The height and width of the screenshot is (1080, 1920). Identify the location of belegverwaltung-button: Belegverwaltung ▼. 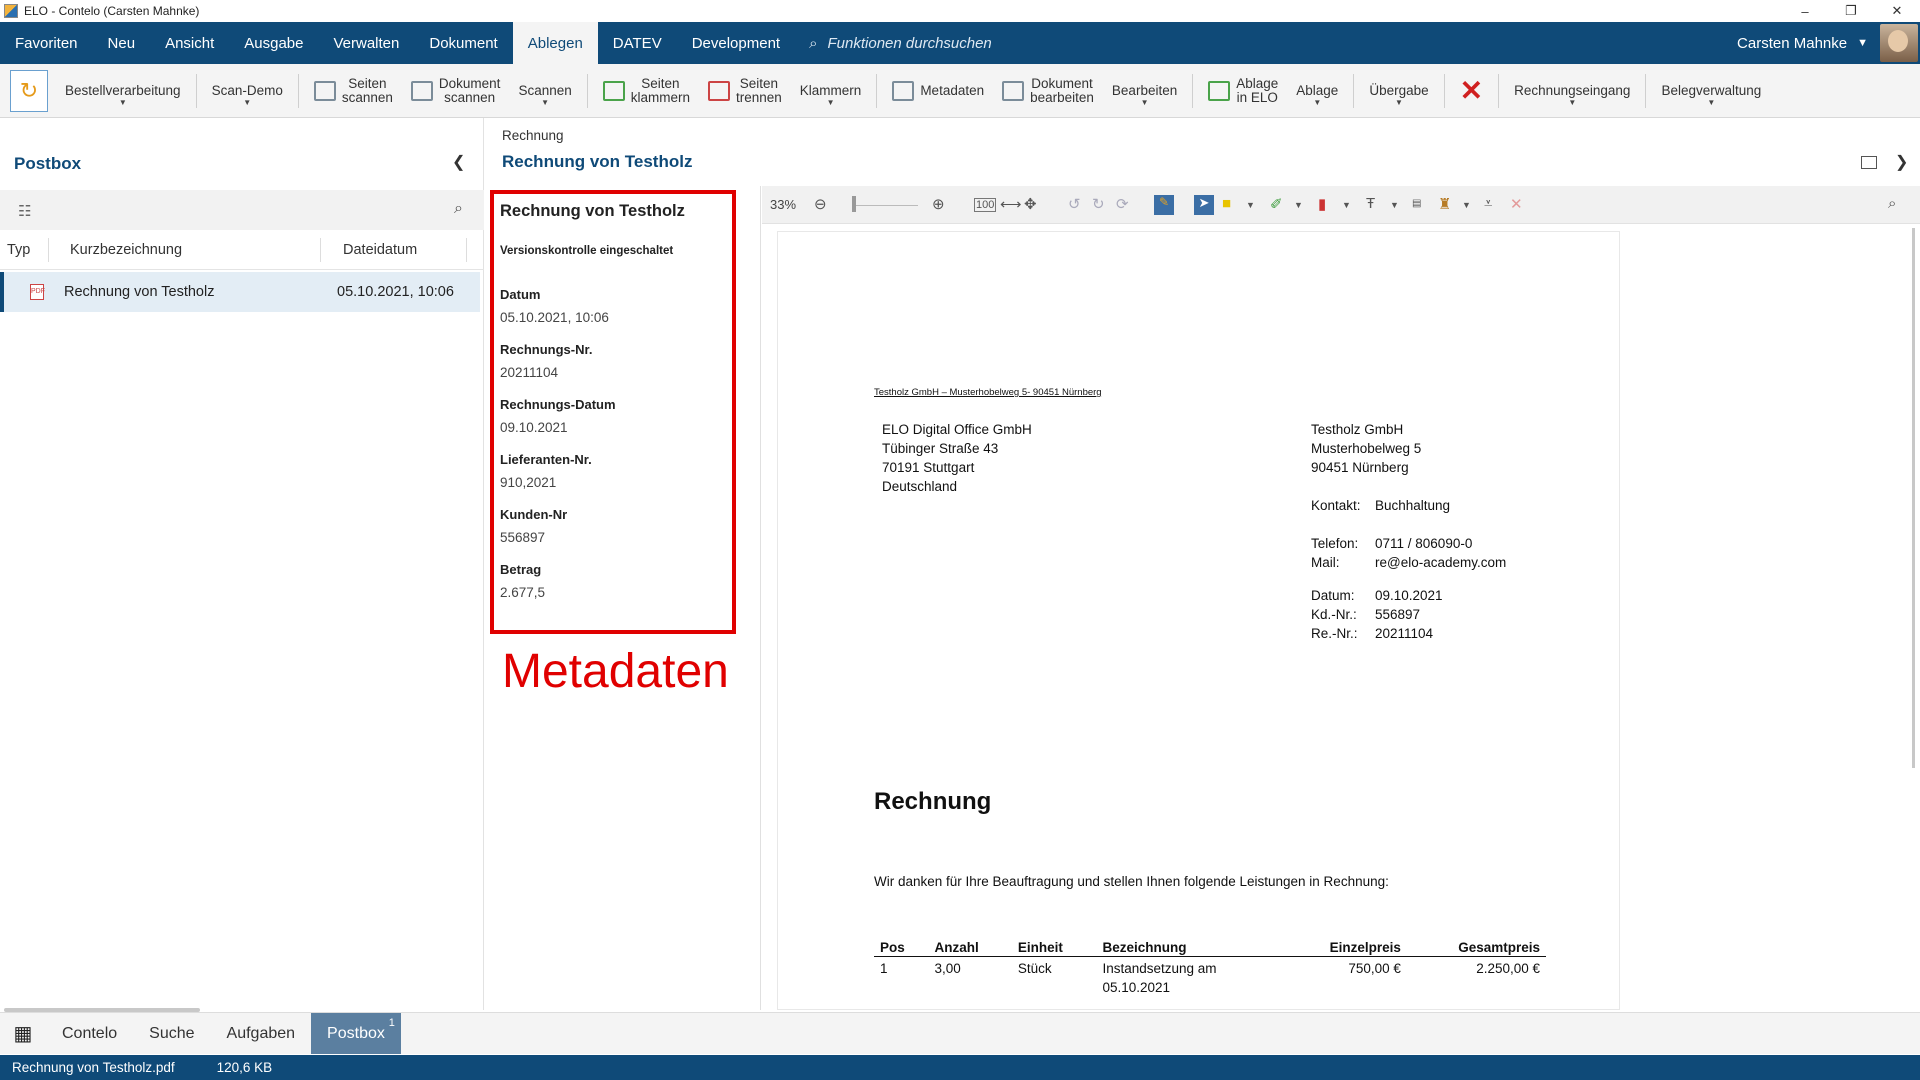
(1711, 91).